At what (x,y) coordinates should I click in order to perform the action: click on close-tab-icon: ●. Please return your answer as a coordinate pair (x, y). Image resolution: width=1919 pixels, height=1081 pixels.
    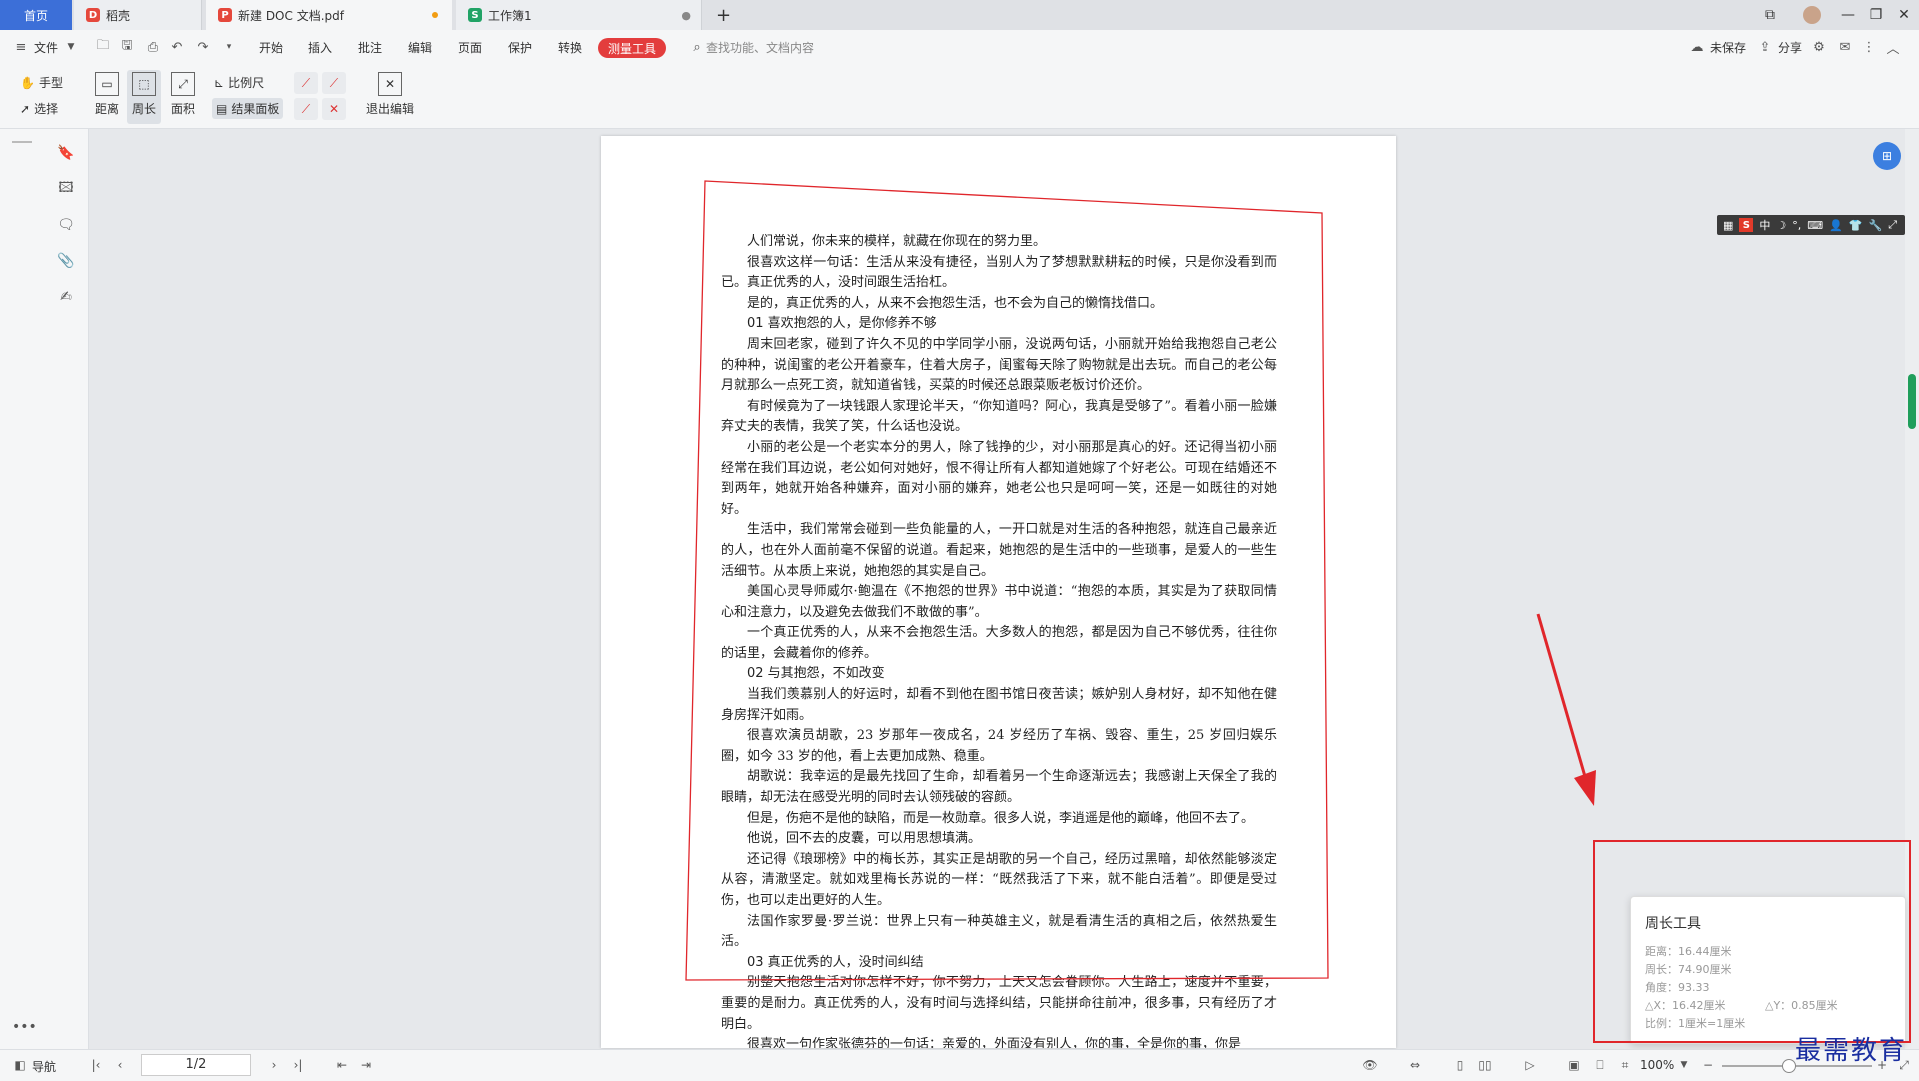
    Looking at the image, I should click on (686, 15).